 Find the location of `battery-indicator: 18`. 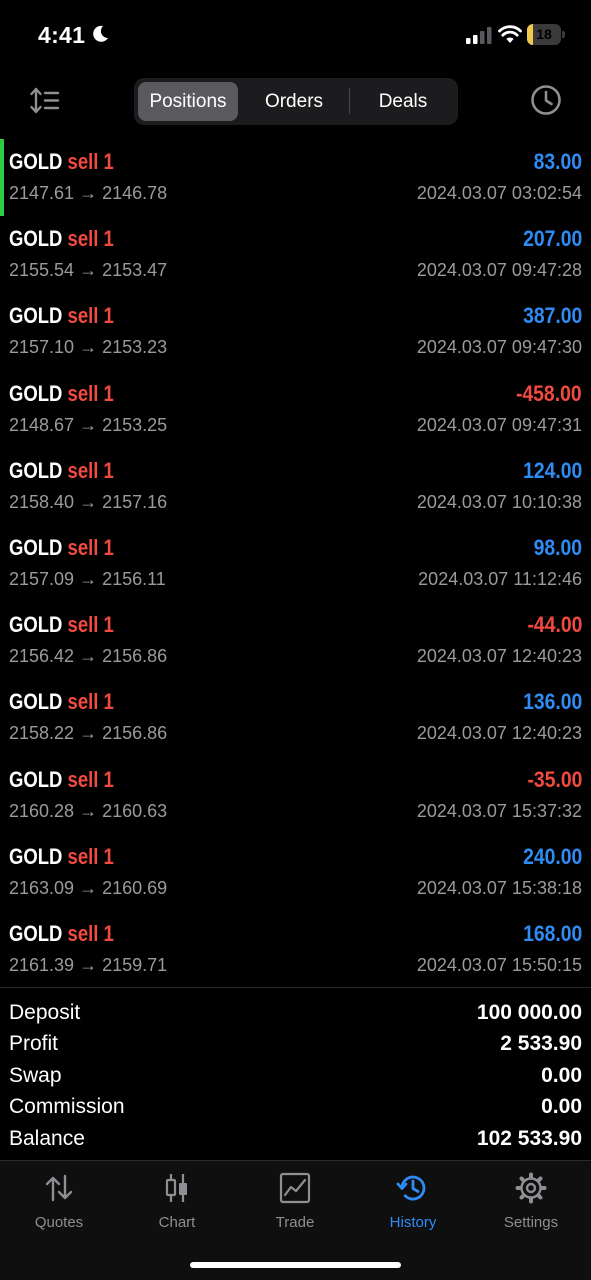

battery-indicator: 18 is located at coordinates (546, 34).